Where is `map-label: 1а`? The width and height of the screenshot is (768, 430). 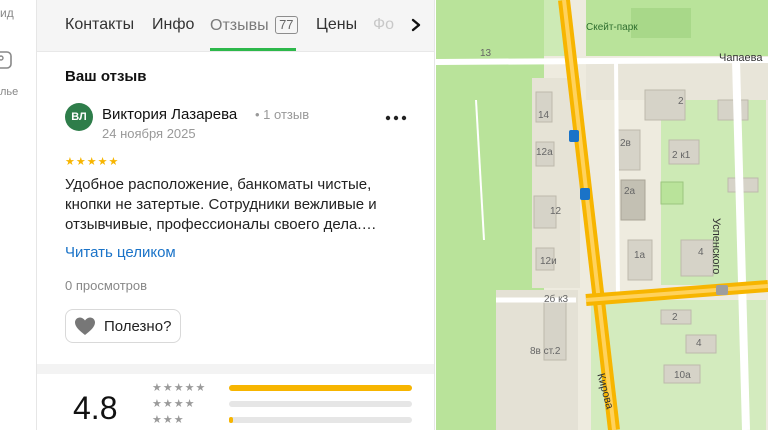 map-label: 1а is located at coordinates (640, 255).